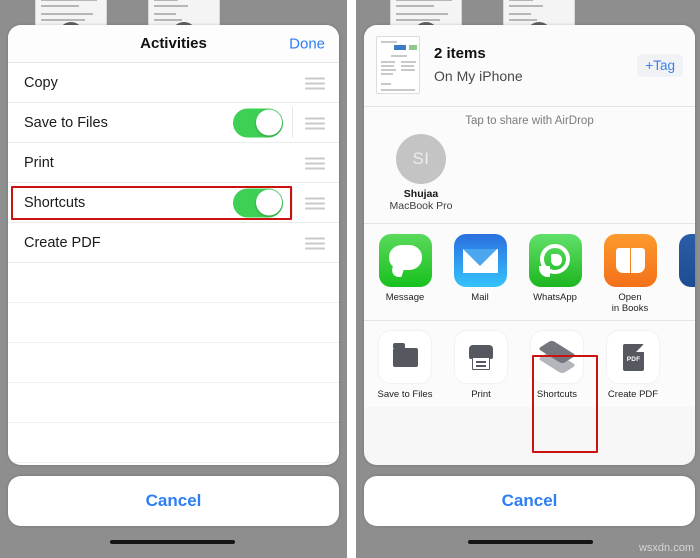 Image resolution: width=700 pixels, height=558 pixels. What do you see at coordinates (660, 65) in the screenshot?
I see `add-tag-button: +Tag` at bounding box center [660, 65].